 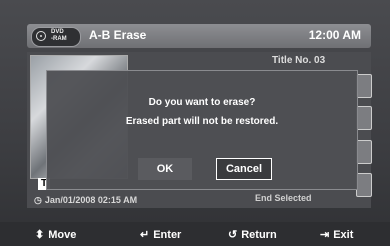 What do you see at coordinates (62, 235) in the screenshot?
I see `footer-move-label: Move` at bounding box center [62, 235].